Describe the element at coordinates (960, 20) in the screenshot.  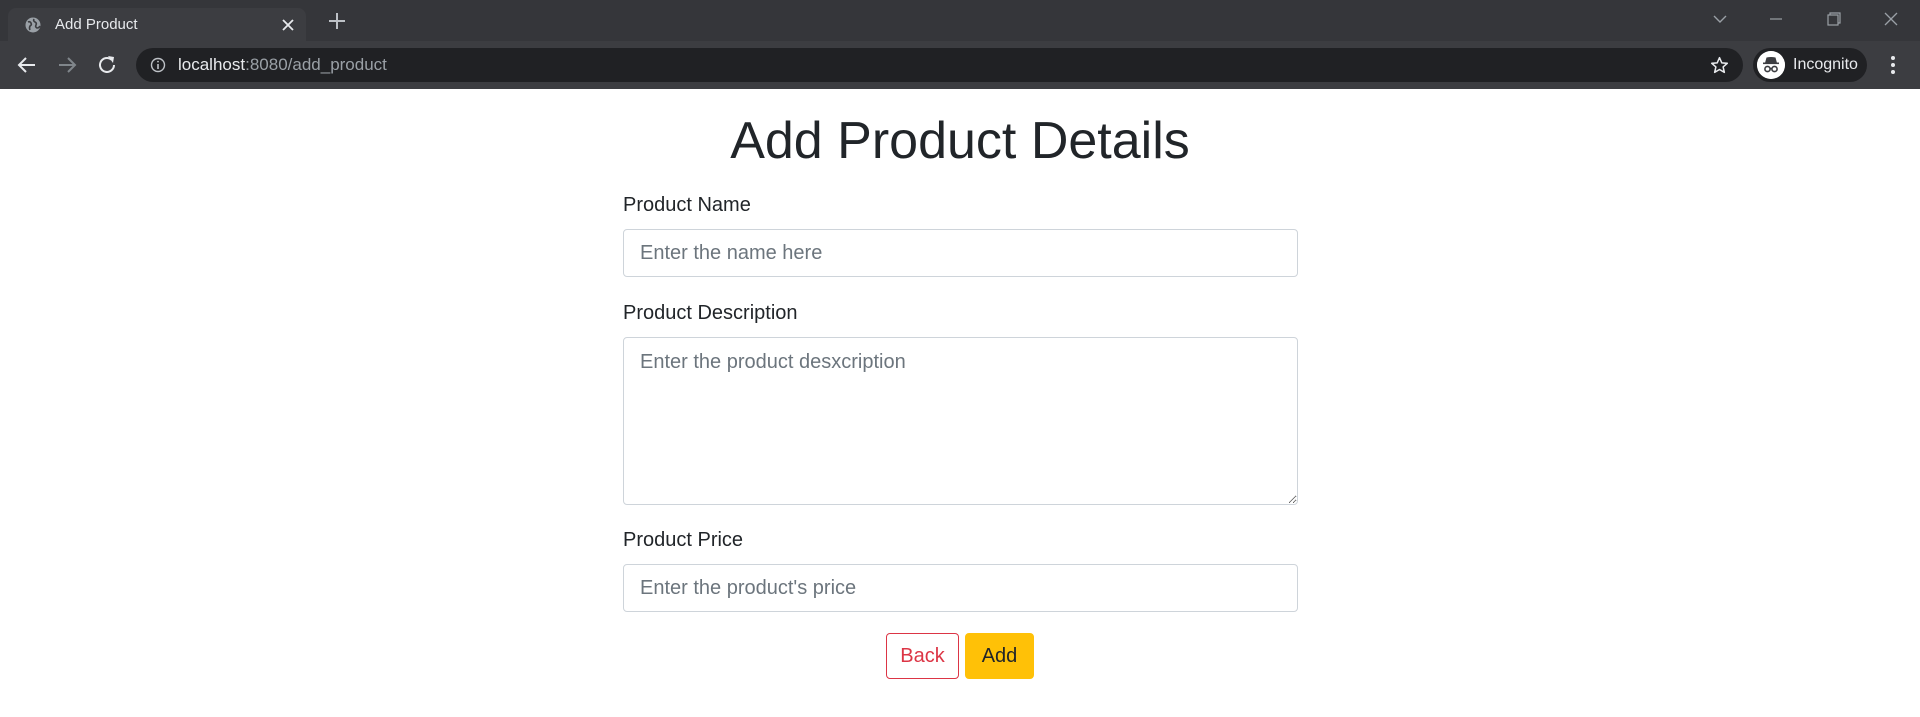
I see `tab-strip: Add Product` at that location.